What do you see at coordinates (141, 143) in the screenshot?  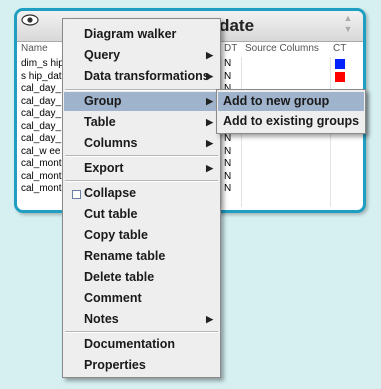 I see `menu-item-columns: Columns ▶` at bounding box center [141, 143].